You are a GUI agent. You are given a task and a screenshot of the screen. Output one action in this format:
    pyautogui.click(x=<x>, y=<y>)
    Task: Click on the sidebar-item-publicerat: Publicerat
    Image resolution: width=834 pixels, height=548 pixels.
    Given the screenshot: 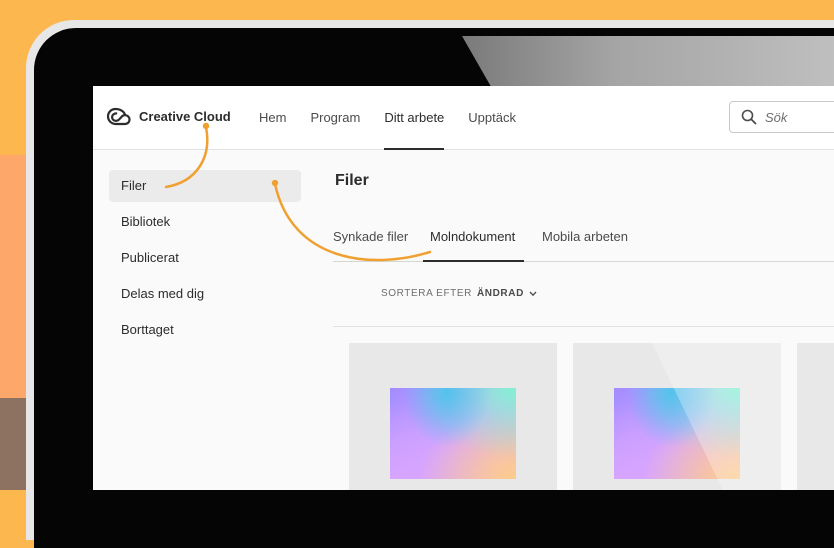 What is the action you would take?
    pyautogui.click(x=205, y=258)
    